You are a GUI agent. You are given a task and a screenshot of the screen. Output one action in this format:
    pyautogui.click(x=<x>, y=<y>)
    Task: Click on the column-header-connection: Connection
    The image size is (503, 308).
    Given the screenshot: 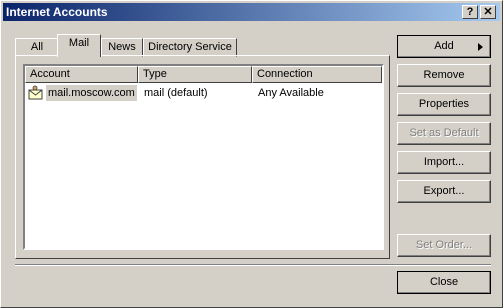 What is the action you would take?
    pyautogui.click(x=317, y=74)
    